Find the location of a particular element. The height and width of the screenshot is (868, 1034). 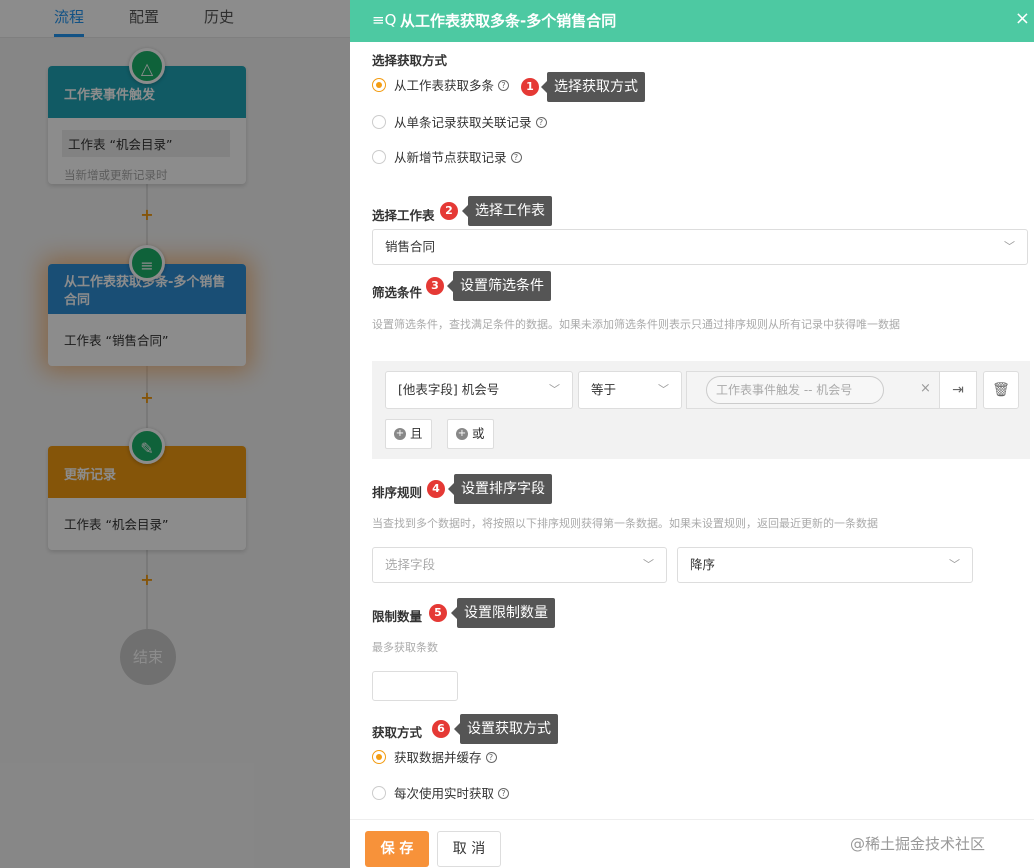

retrieval-label: 获取方式 is located at coordinates (397, 732).